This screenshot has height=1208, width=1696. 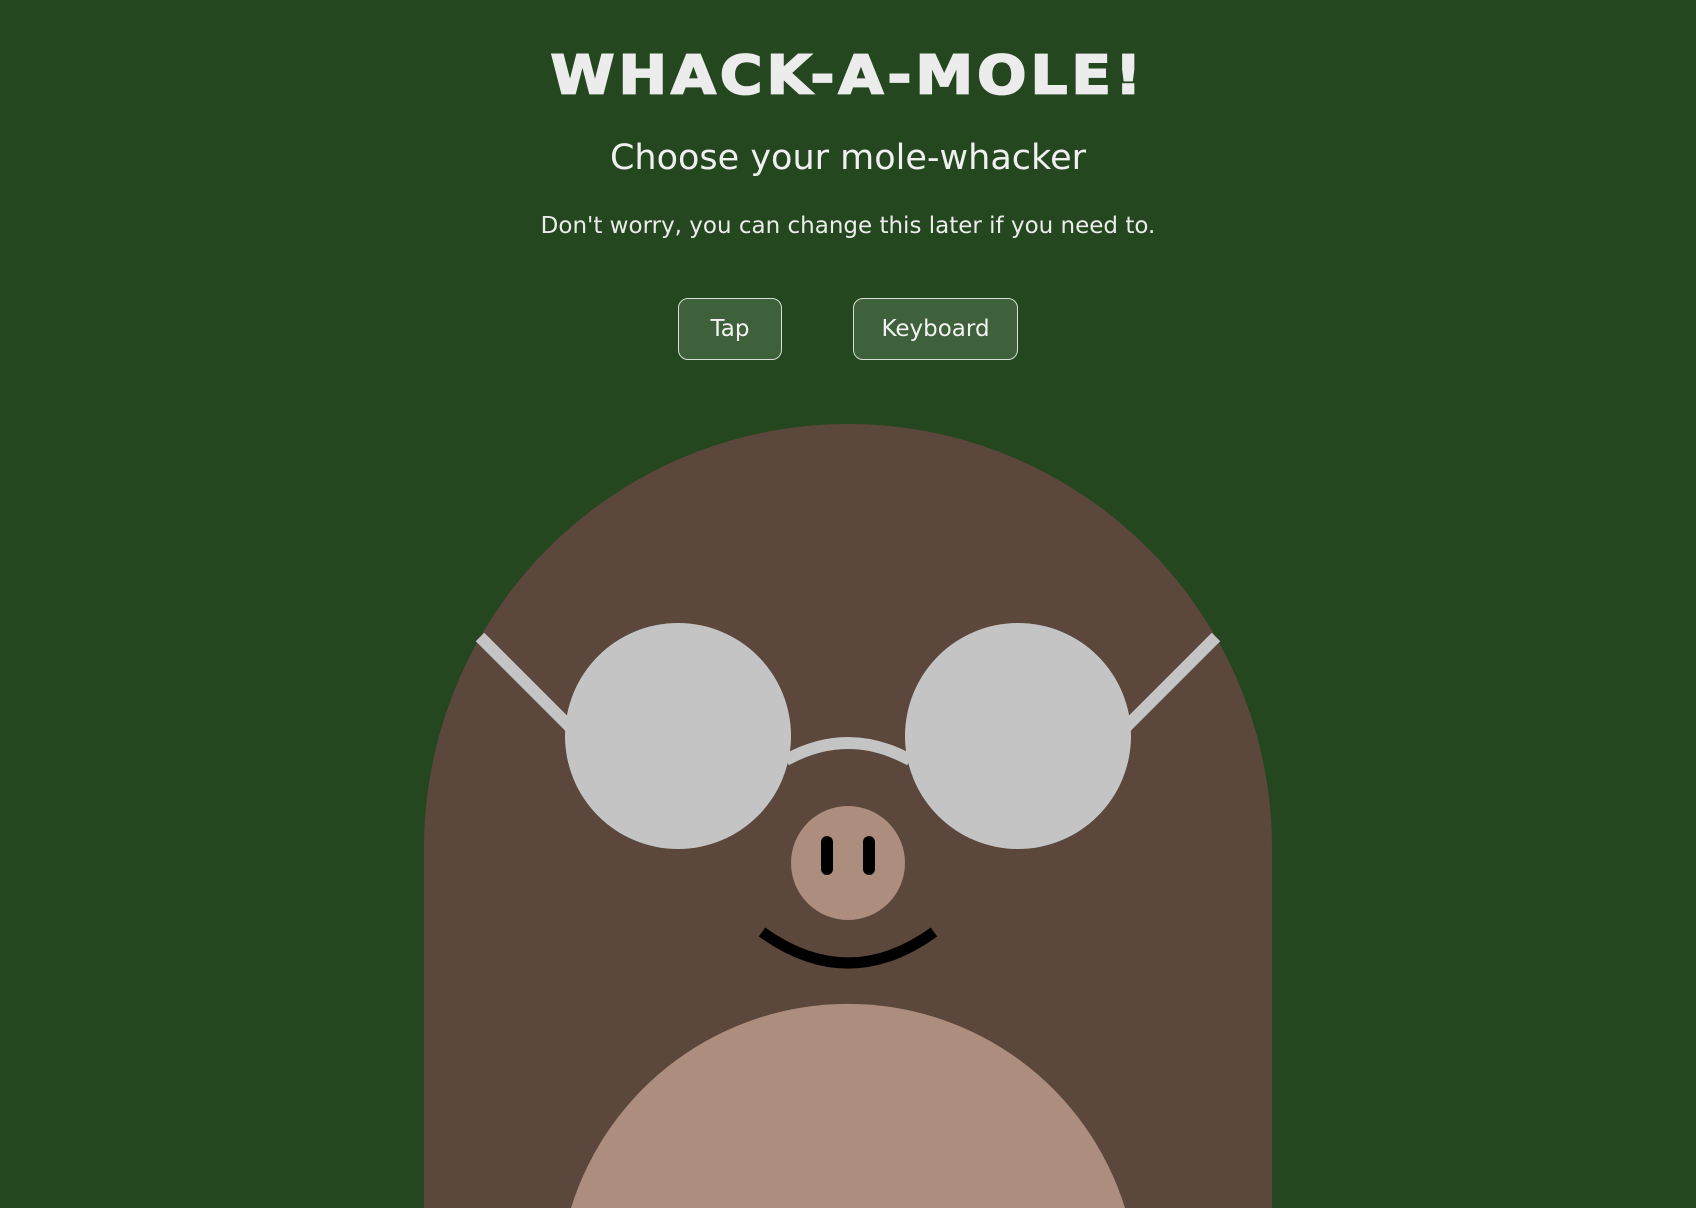 What do you see at coordinates (848, 863) in the screenshot?
I see `mole-nose` at bounding box center [848, 863].